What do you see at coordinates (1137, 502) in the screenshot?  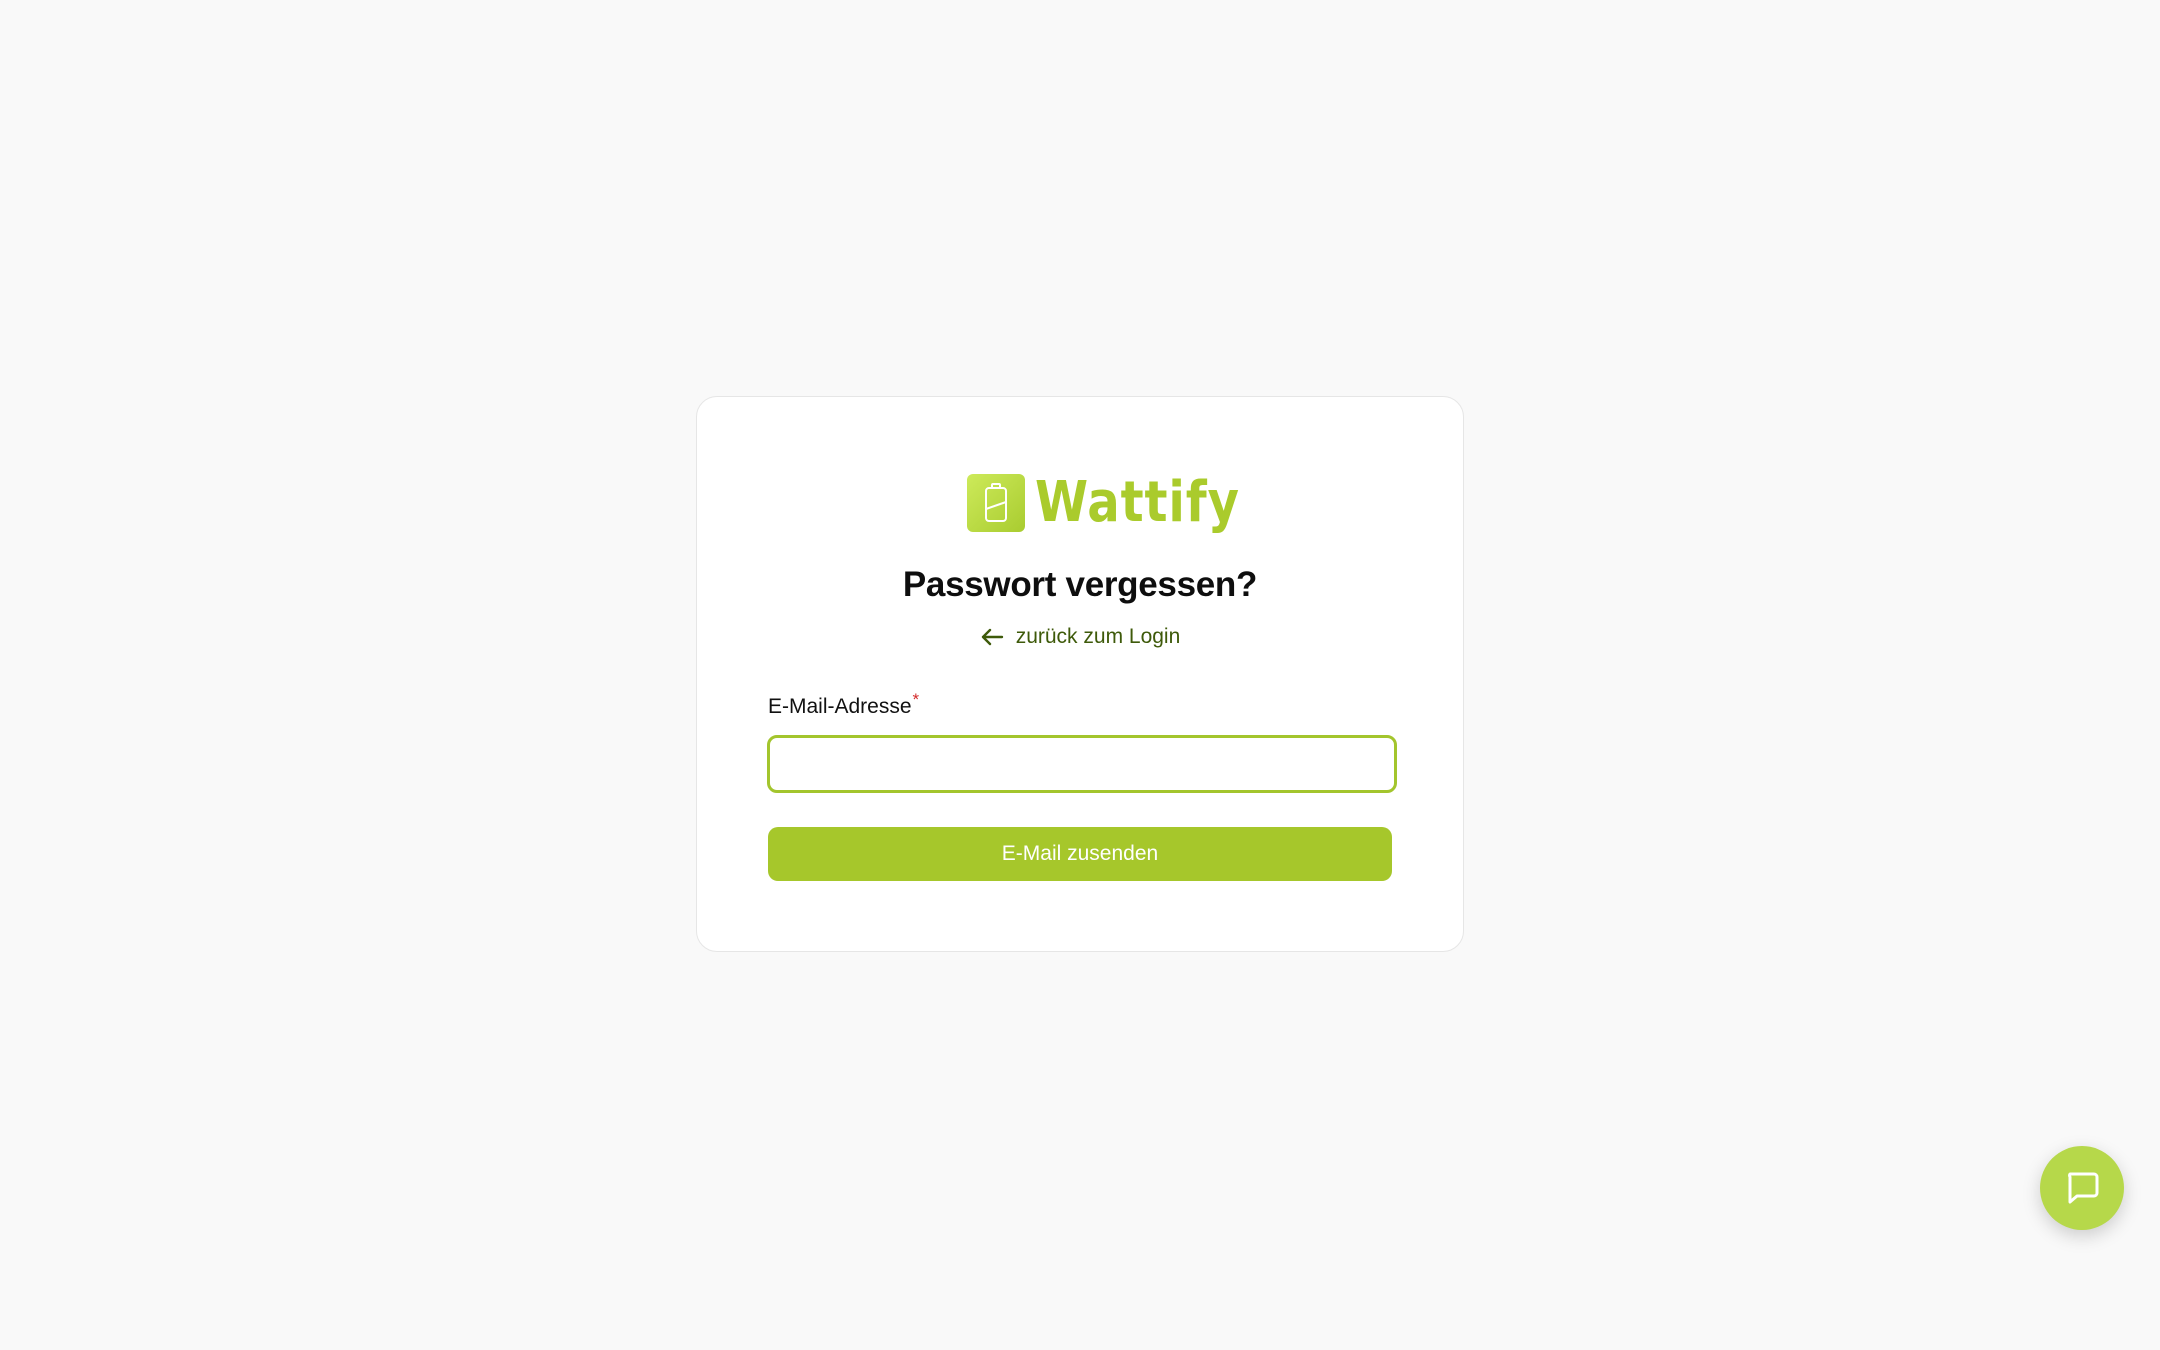 I see `brand-name: Wattify` at bounding box center [1137, 502].